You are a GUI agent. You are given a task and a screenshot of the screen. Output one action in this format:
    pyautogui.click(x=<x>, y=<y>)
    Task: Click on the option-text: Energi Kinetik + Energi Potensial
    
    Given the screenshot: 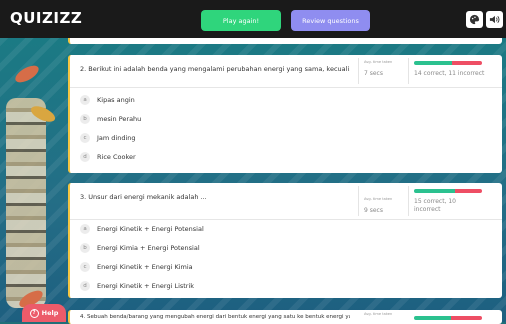 What is the action you would take?
    pyautogui.click(x=150, y=229)
    